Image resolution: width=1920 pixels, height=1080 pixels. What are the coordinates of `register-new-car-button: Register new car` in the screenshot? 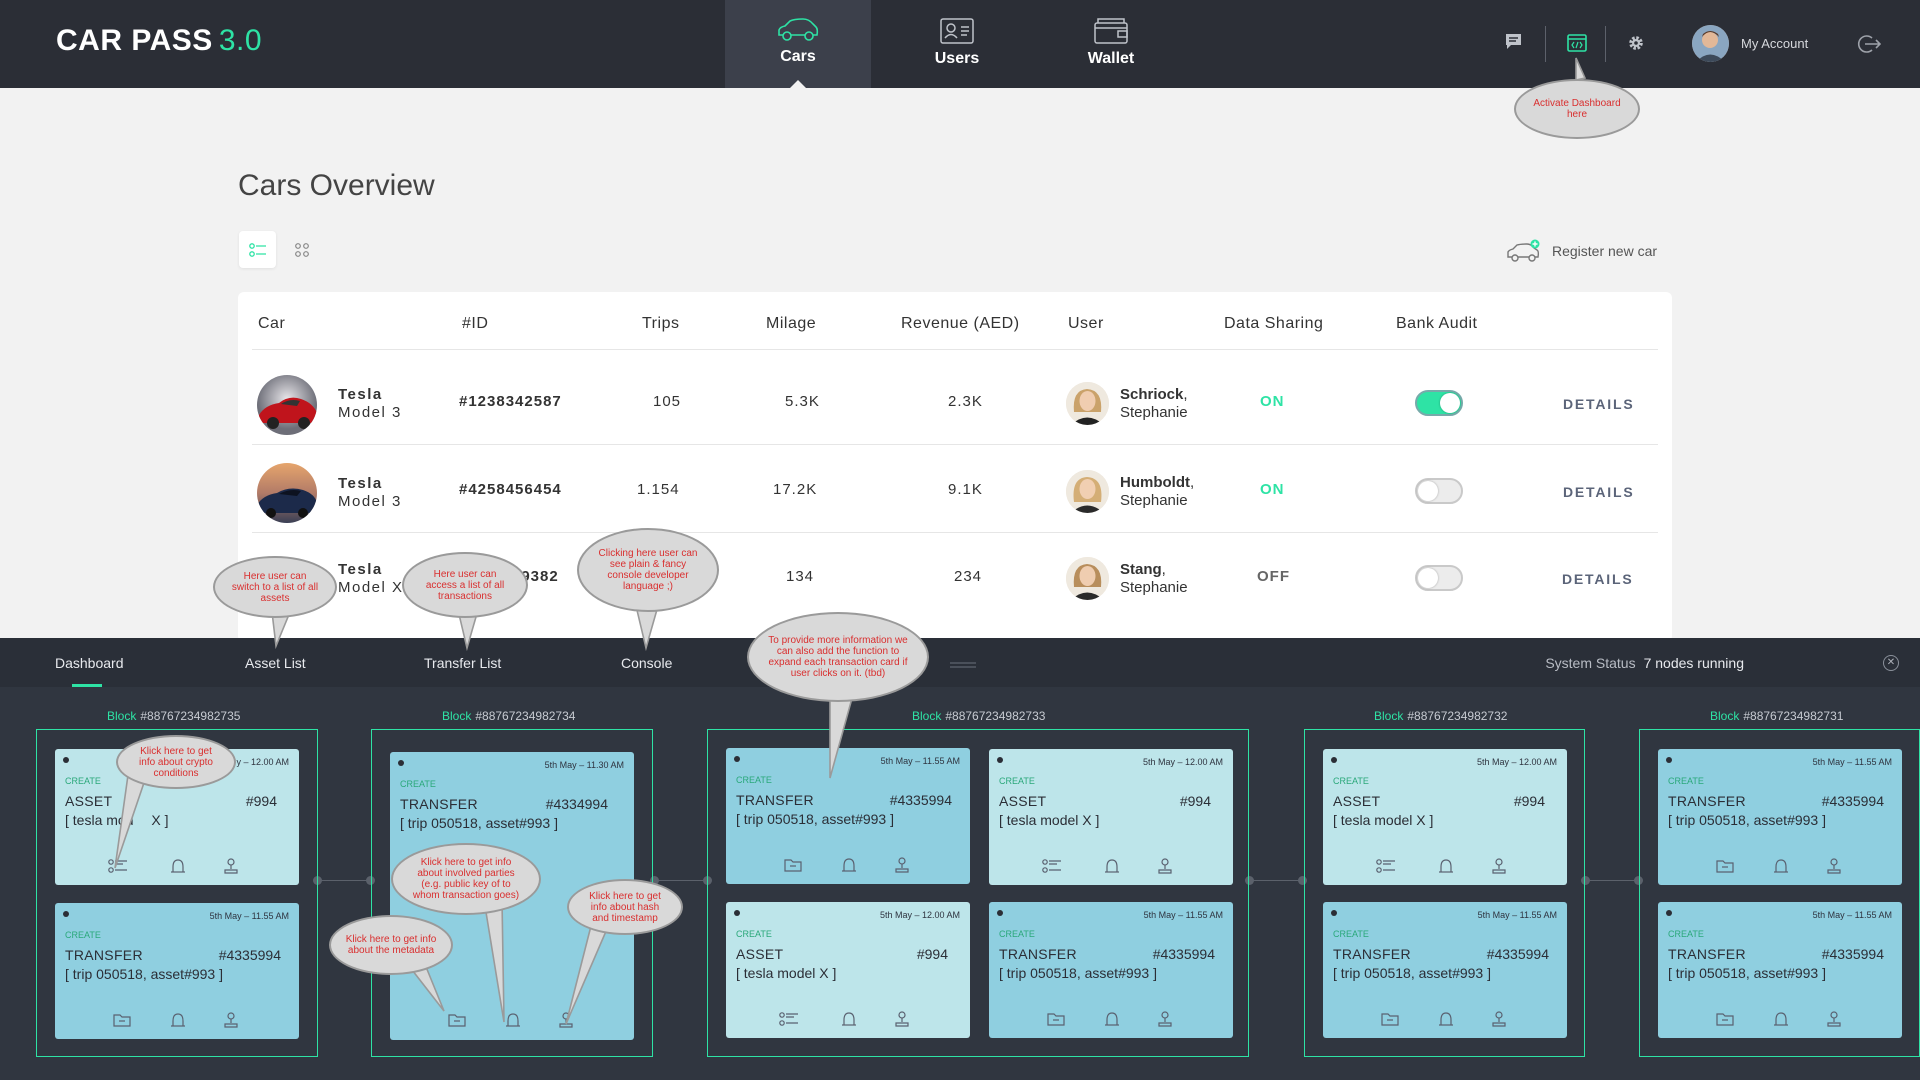 It's located at (1581, 251).